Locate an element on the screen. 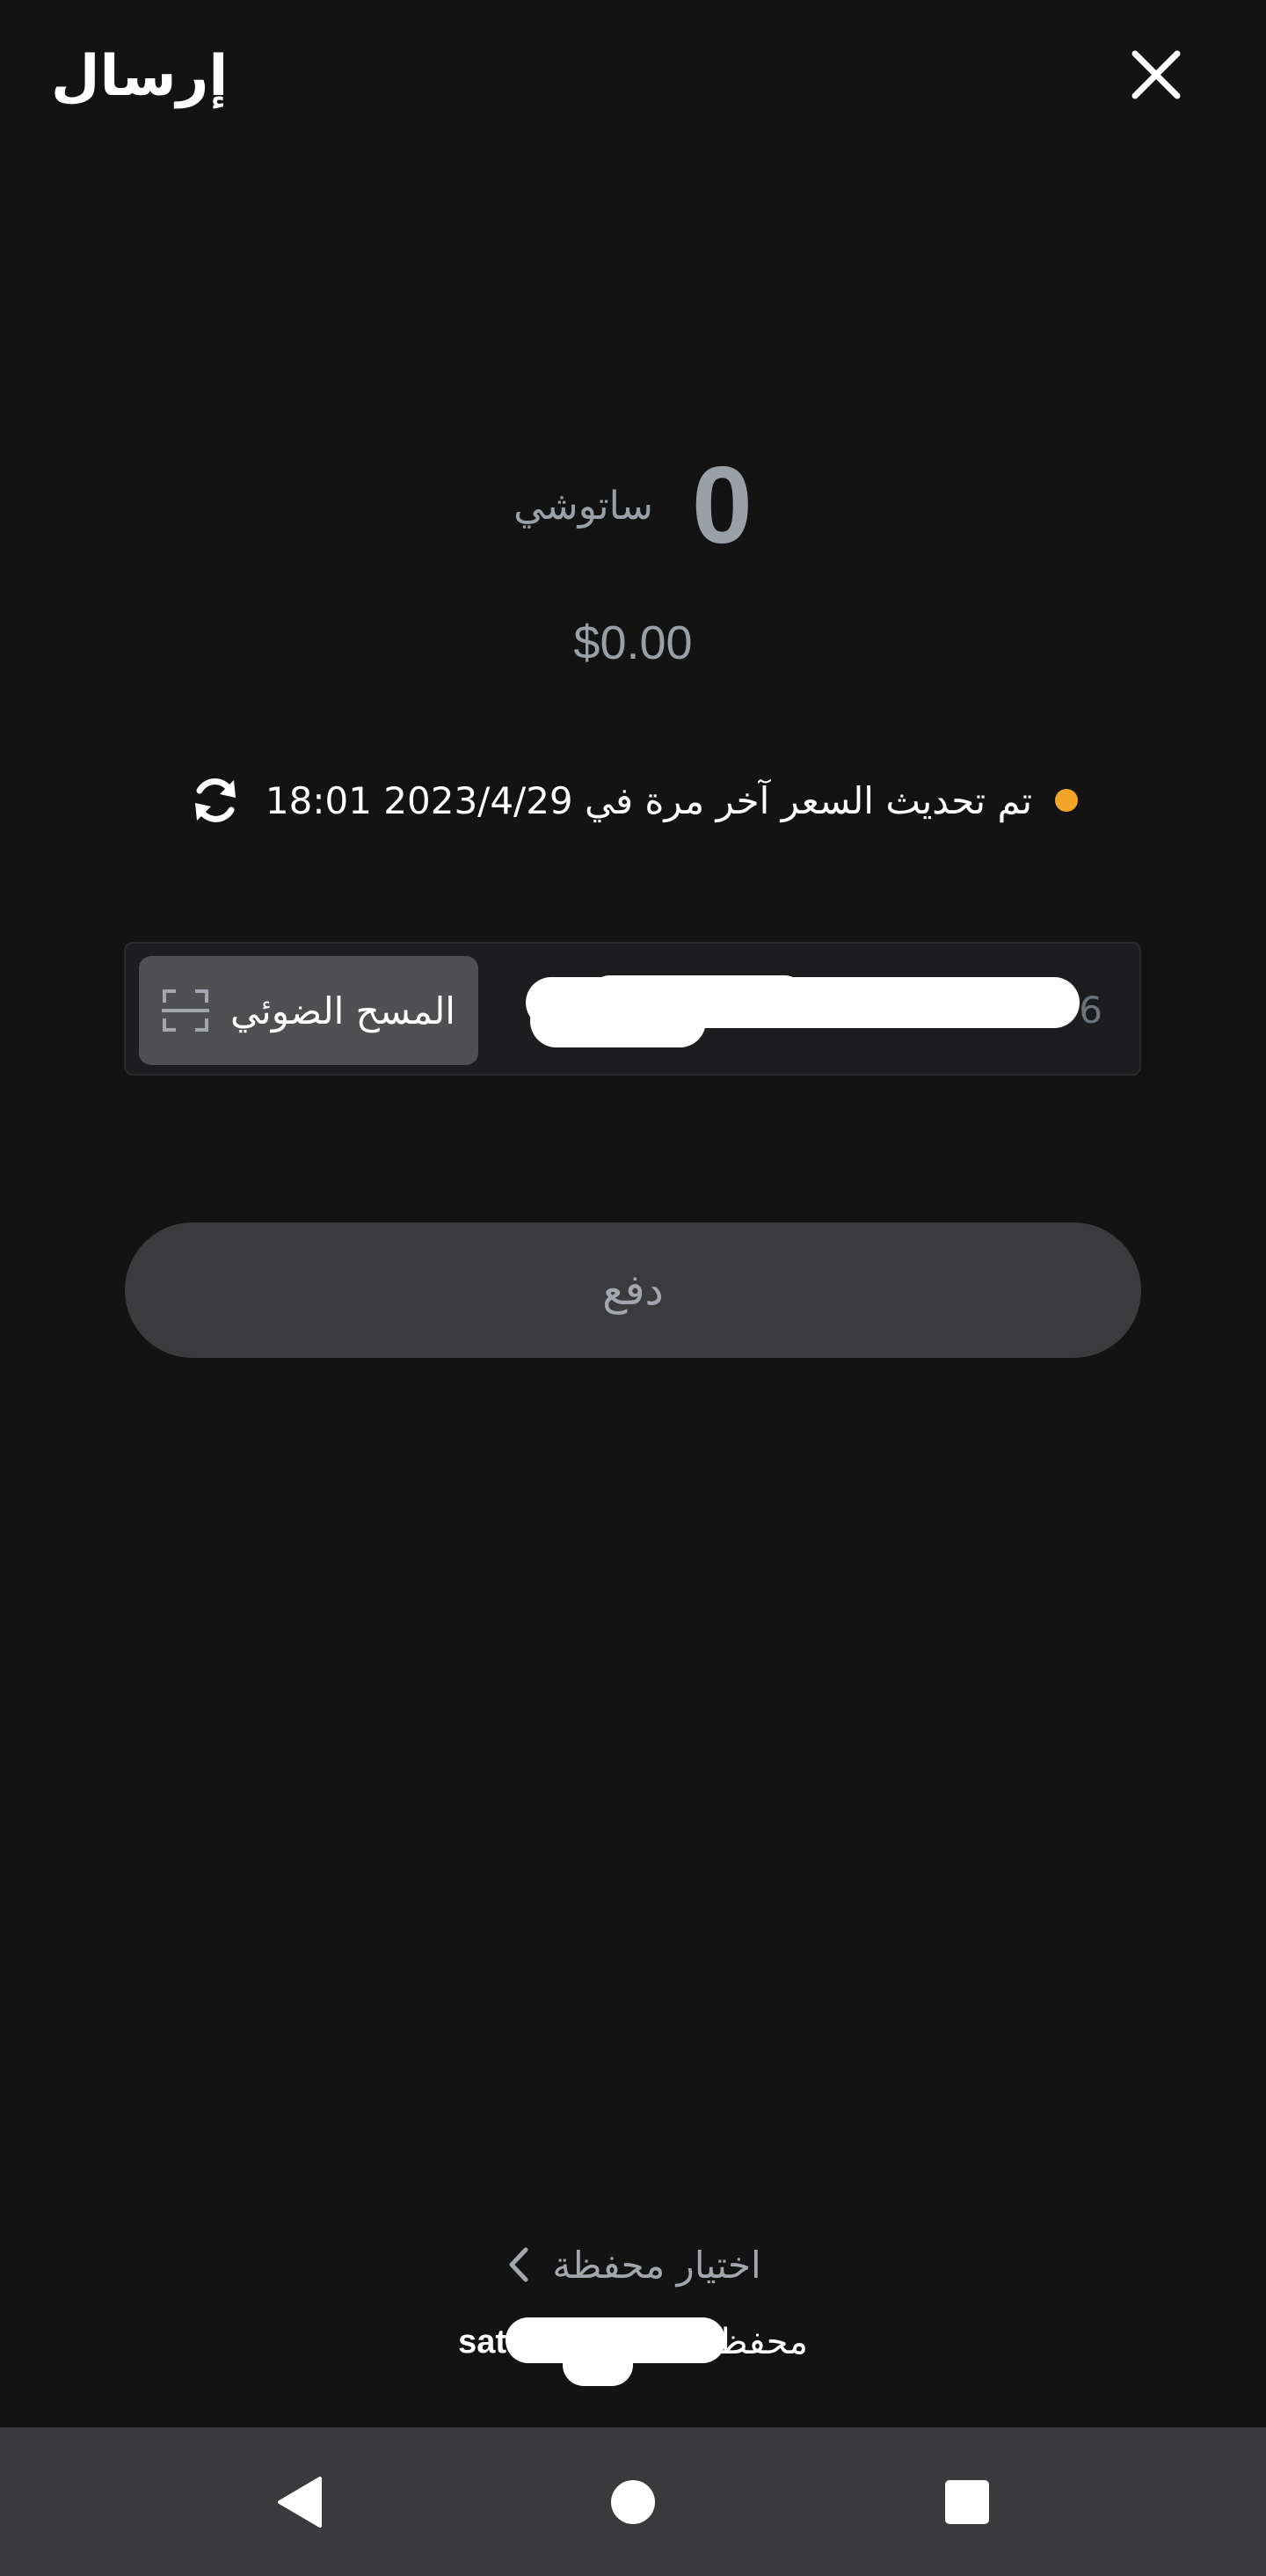  amount-display: ساتوشي 0 is located at coordinates (633, 506).